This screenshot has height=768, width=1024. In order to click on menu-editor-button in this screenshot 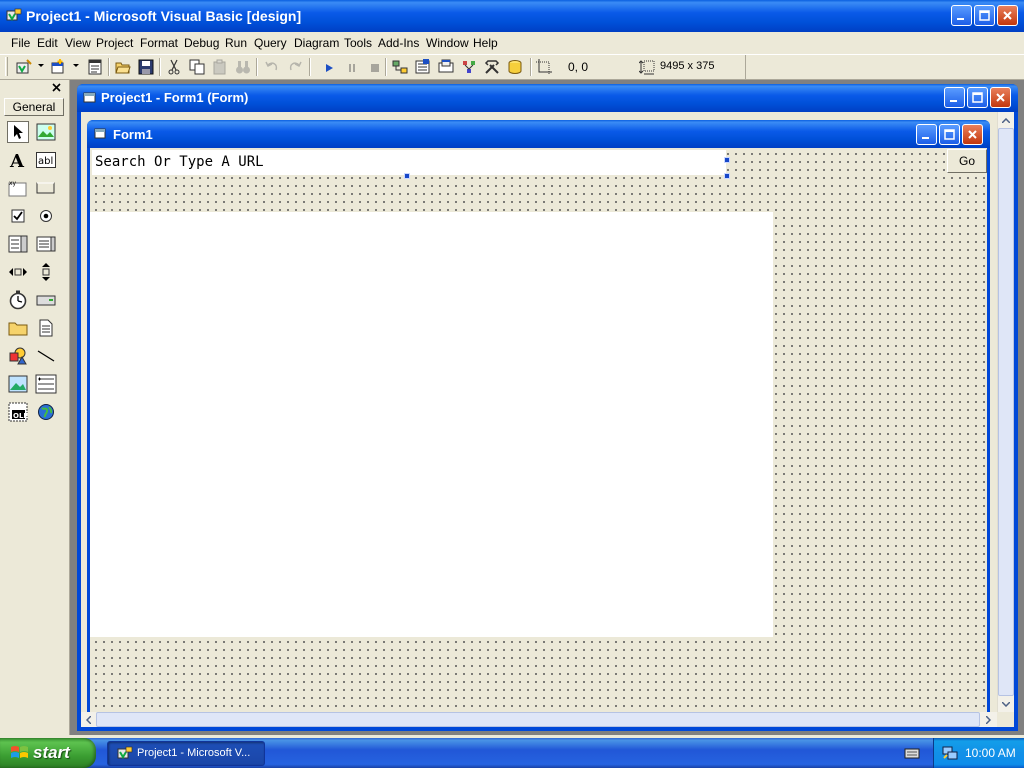, I will do `click(94, 66)`.